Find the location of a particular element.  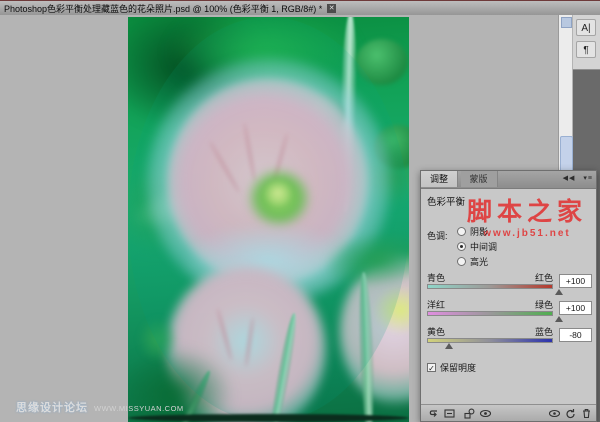

radio-label: 中间调 is located at coordinates (484, 246).